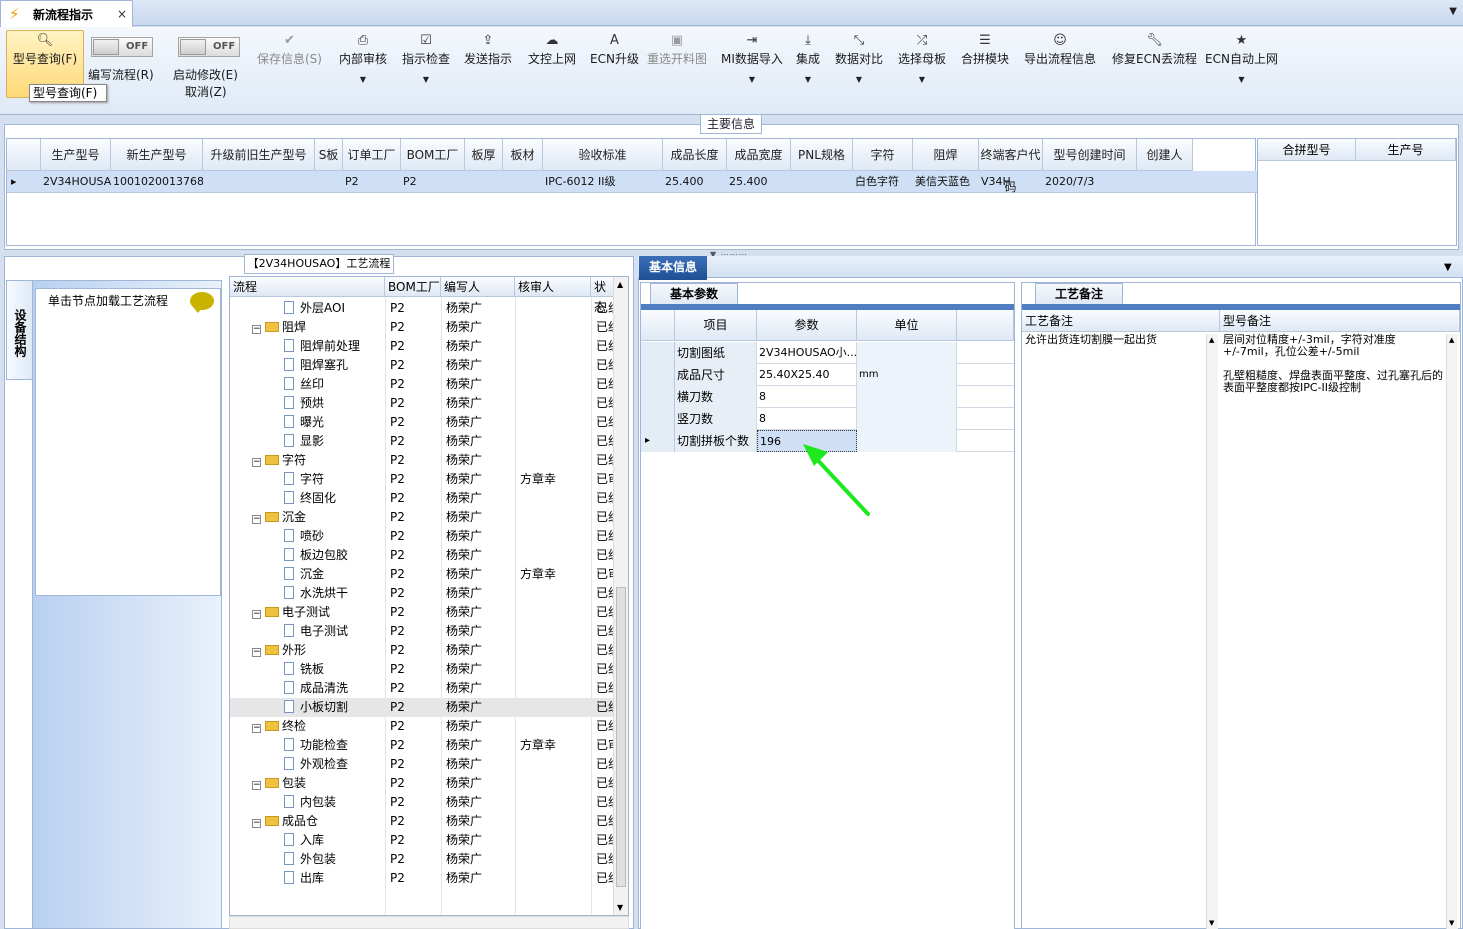 Image resolution: width=1463 pixels, height=929 pixels. I want to click on flow-column-header: 核审人, so click(553, 287).